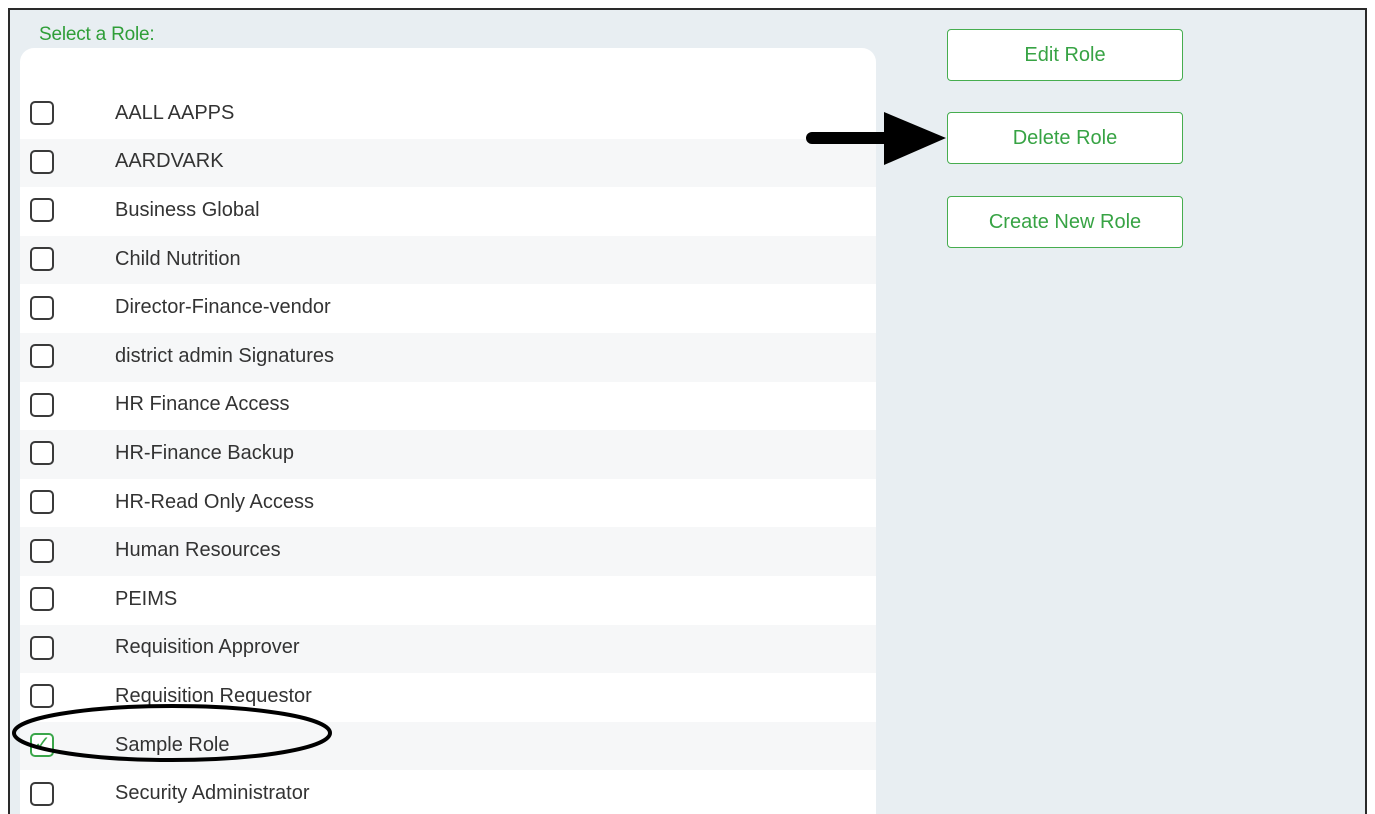 The image size is (1375, 814). What do you see at coordinates (448, 746) in the screenshot?
I see `role-row: ✓ Sample Role` at bounding box center [448, 746].